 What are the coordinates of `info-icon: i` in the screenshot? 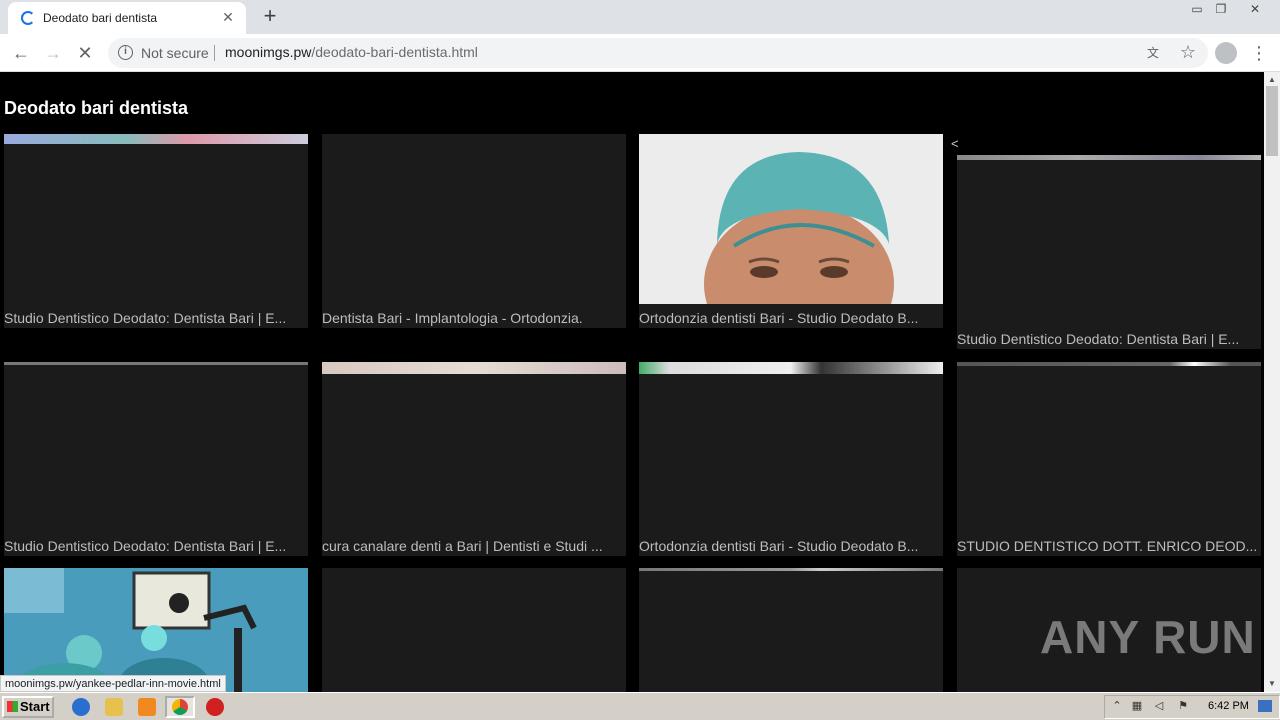 It's located at (125, 52).